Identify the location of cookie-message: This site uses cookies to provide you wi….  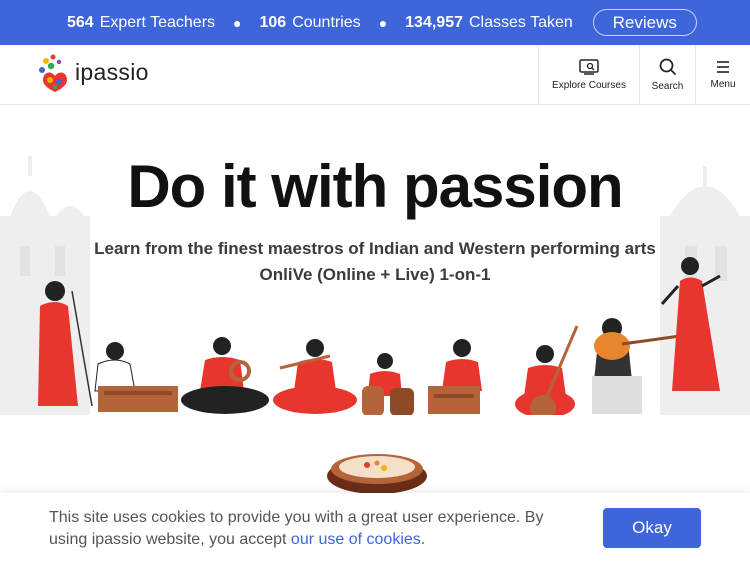
(296, 528).